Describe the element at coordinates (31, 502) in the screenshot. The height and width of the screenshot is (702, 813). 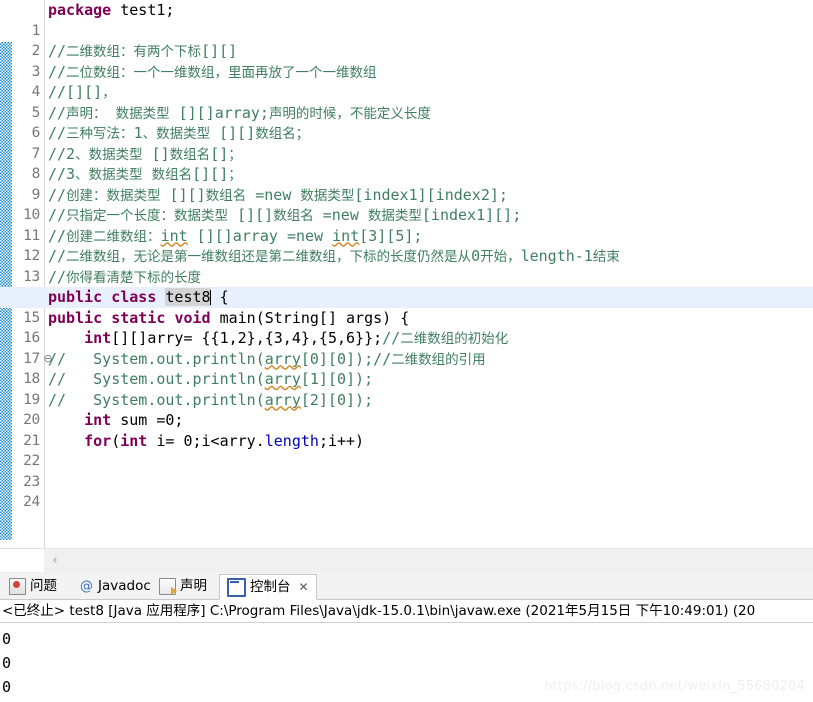
I see `line-number: 24` at that location.